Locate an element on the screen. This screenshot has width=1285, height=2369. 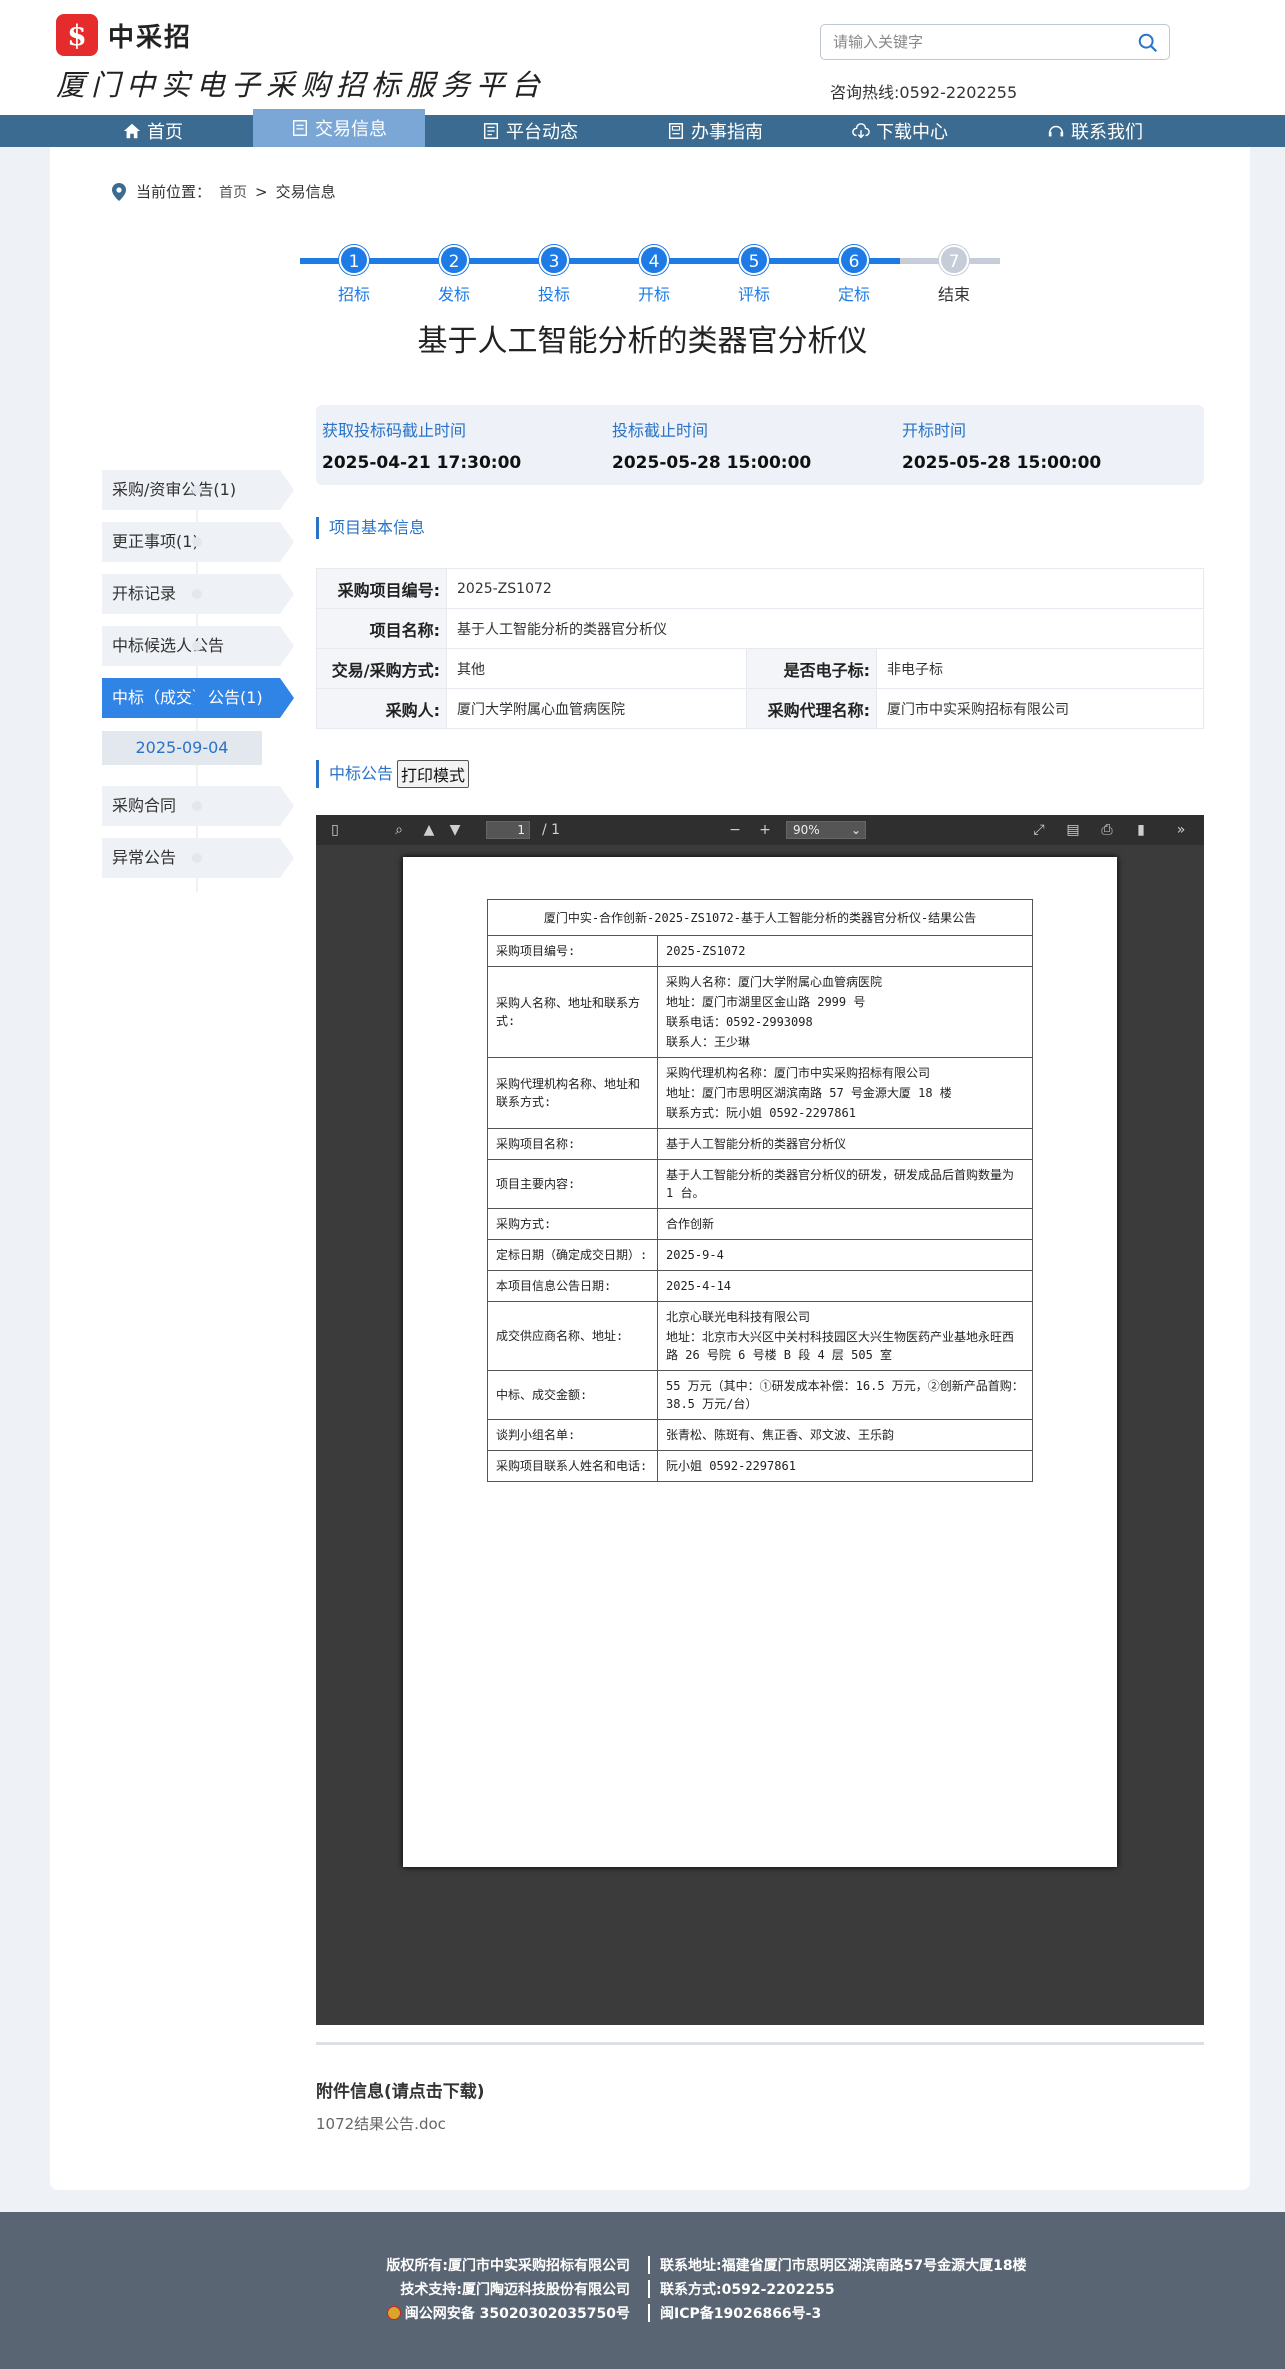
search-box is located at coordinates (995, 42).